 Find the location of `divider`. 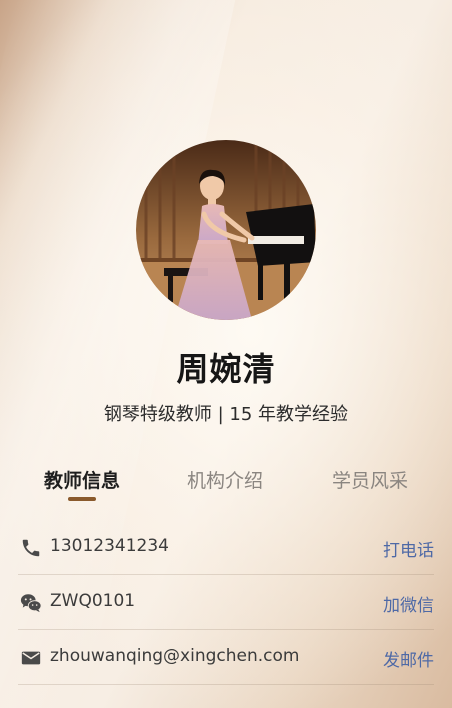

divider is located at coordinates (226, 684).